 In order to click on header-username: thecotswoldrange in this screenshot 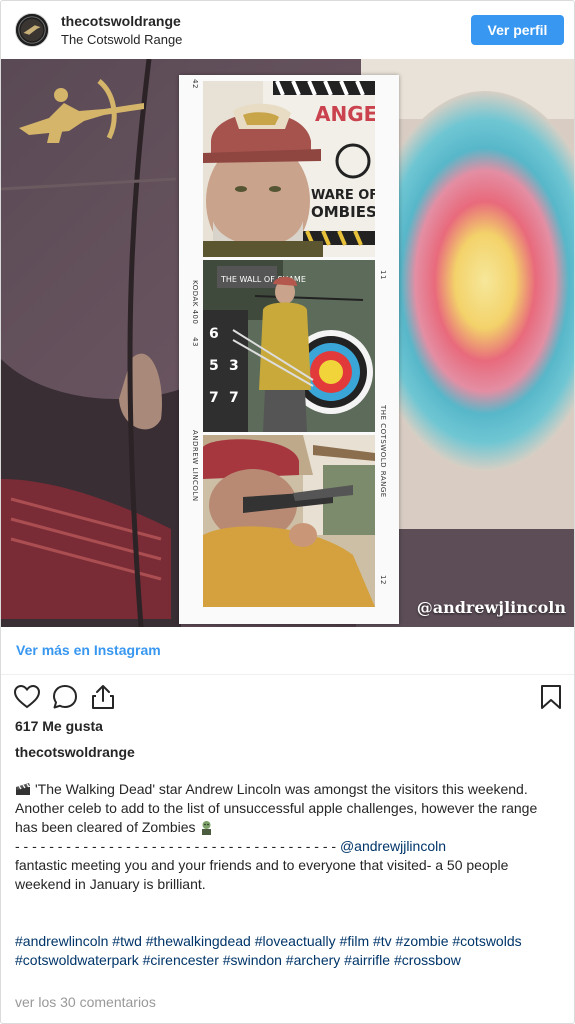, I will do `click(121, 21)`.